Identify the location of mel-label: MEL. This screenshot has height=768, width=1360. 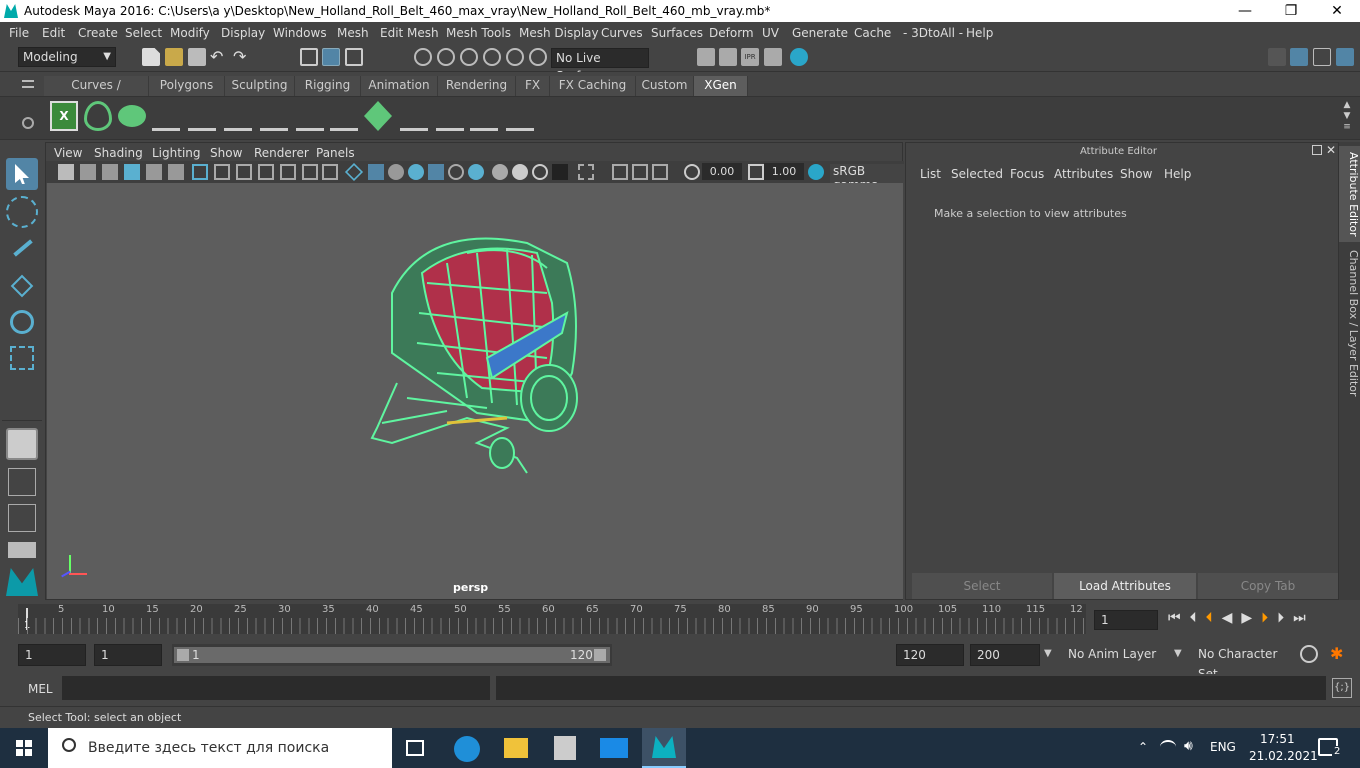
(40, 689).